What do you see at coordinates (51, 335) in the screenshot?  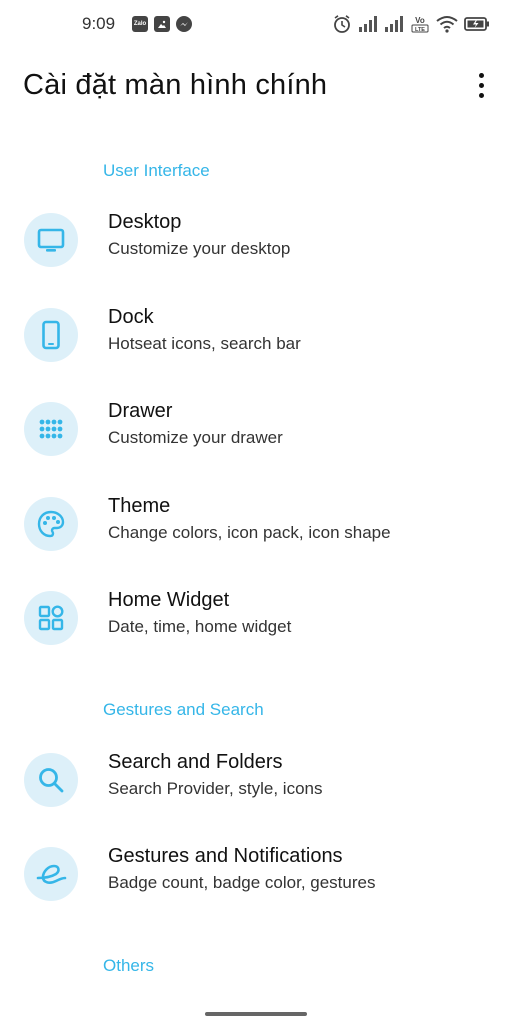 I see `phone-icon` at bounding box center [51, 335].